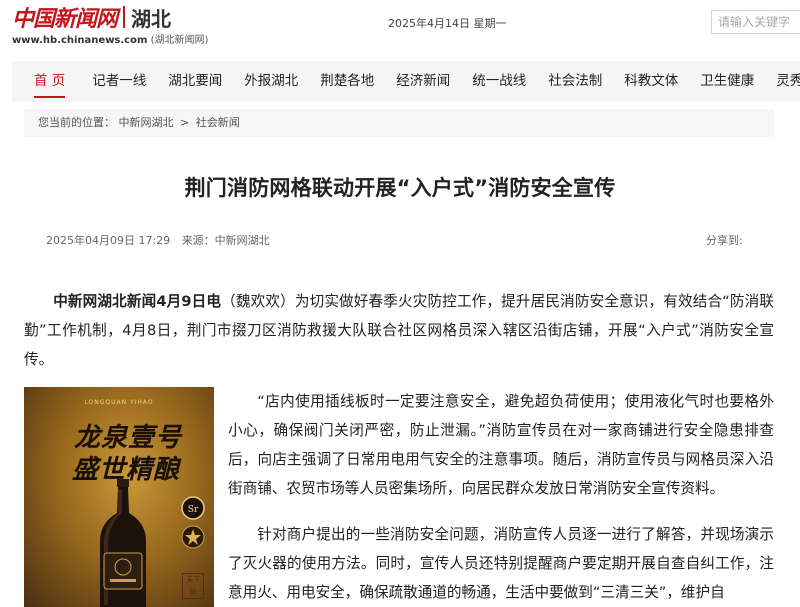  What do you see at coordinates (347, 81) in the screenshot?
I see `nav-item-local: 荆楚各地` at bounding box center [347, 81].